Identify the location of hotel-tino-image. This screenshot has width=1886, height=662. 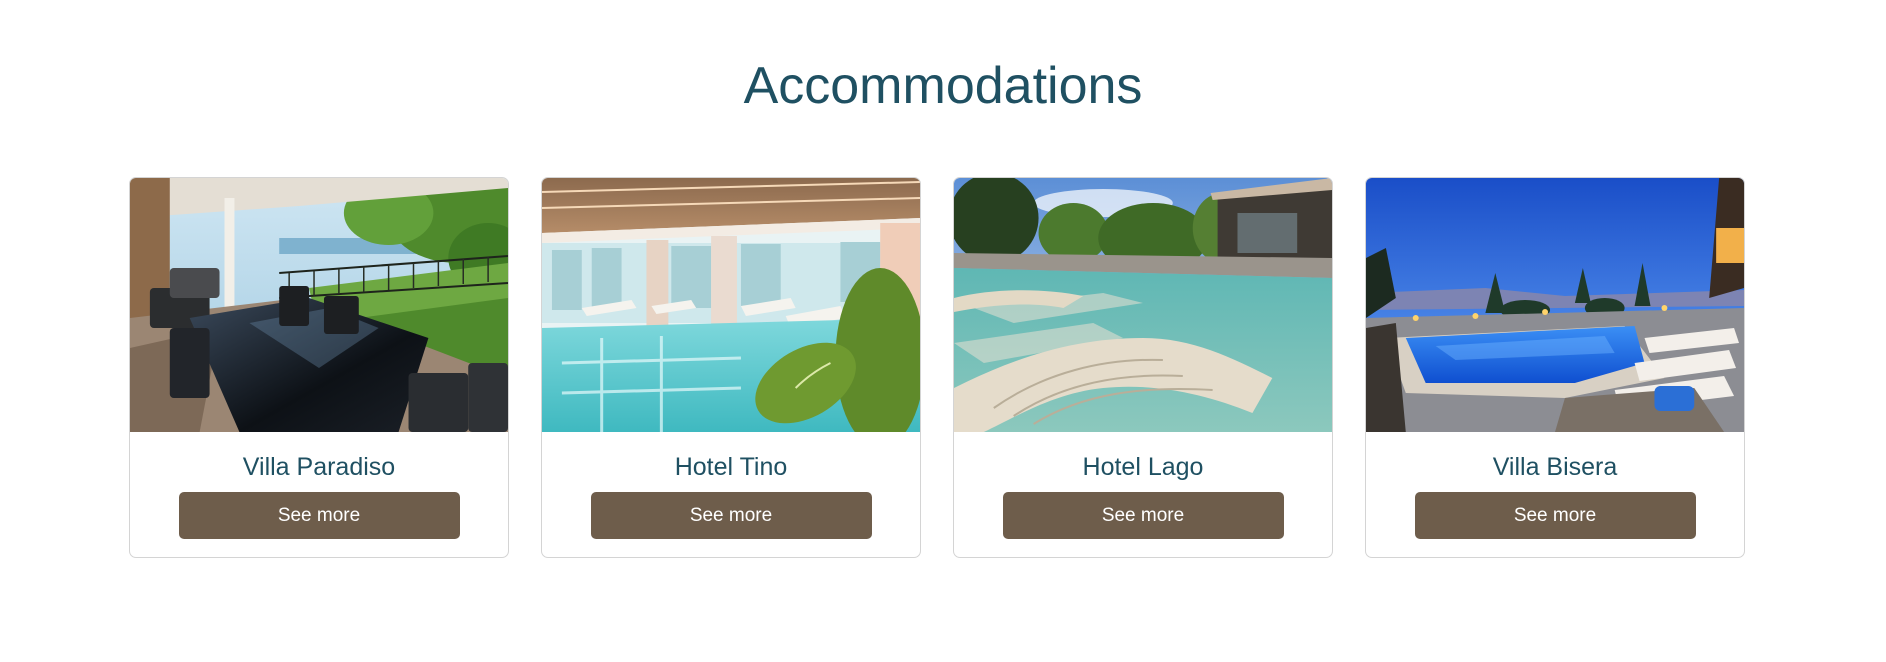
(731, 305).